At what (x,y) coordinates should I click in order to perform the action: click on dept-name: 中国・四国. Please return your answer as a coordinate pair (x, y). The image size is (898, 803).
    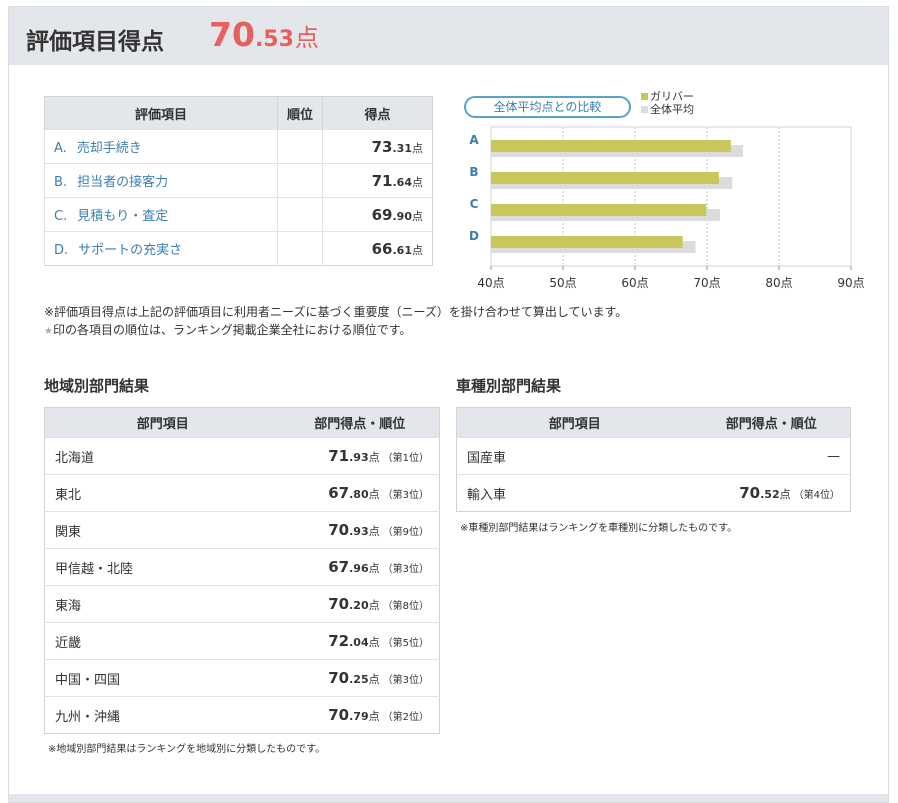
    Looking at the image, I should click on (162, 678).